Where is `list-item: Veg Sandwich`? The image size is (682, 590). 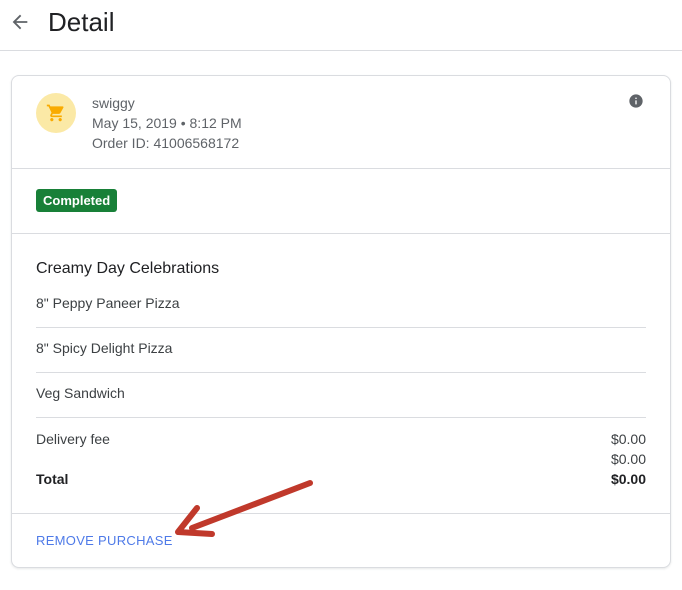
list-item: Veg Sandwich is located at coordinates (341, 395).